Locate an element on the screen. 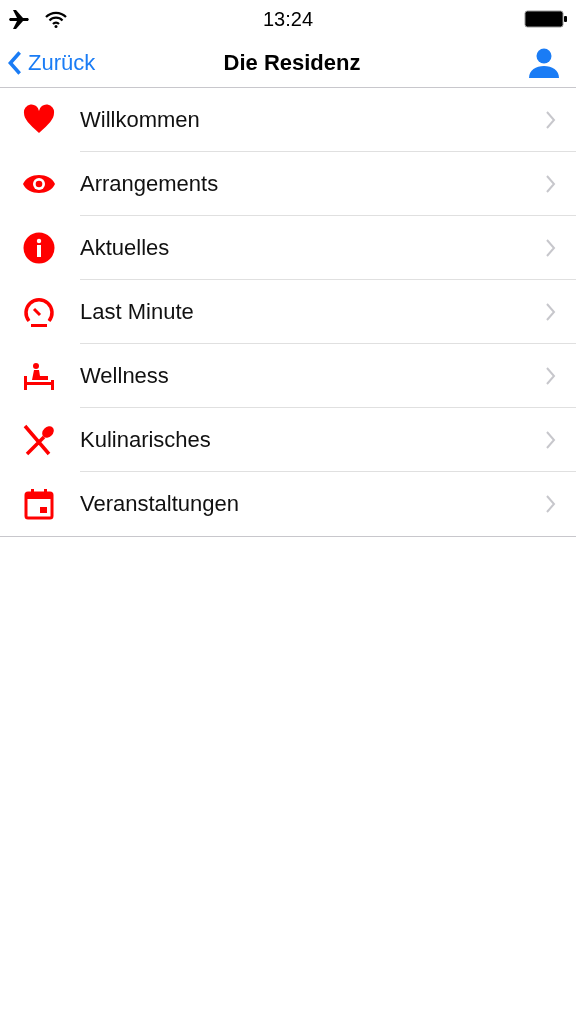 The height and width of the screenshot is (1024, 576). menu-item-label: Kulinarisches is located at coordinates (145, 439).